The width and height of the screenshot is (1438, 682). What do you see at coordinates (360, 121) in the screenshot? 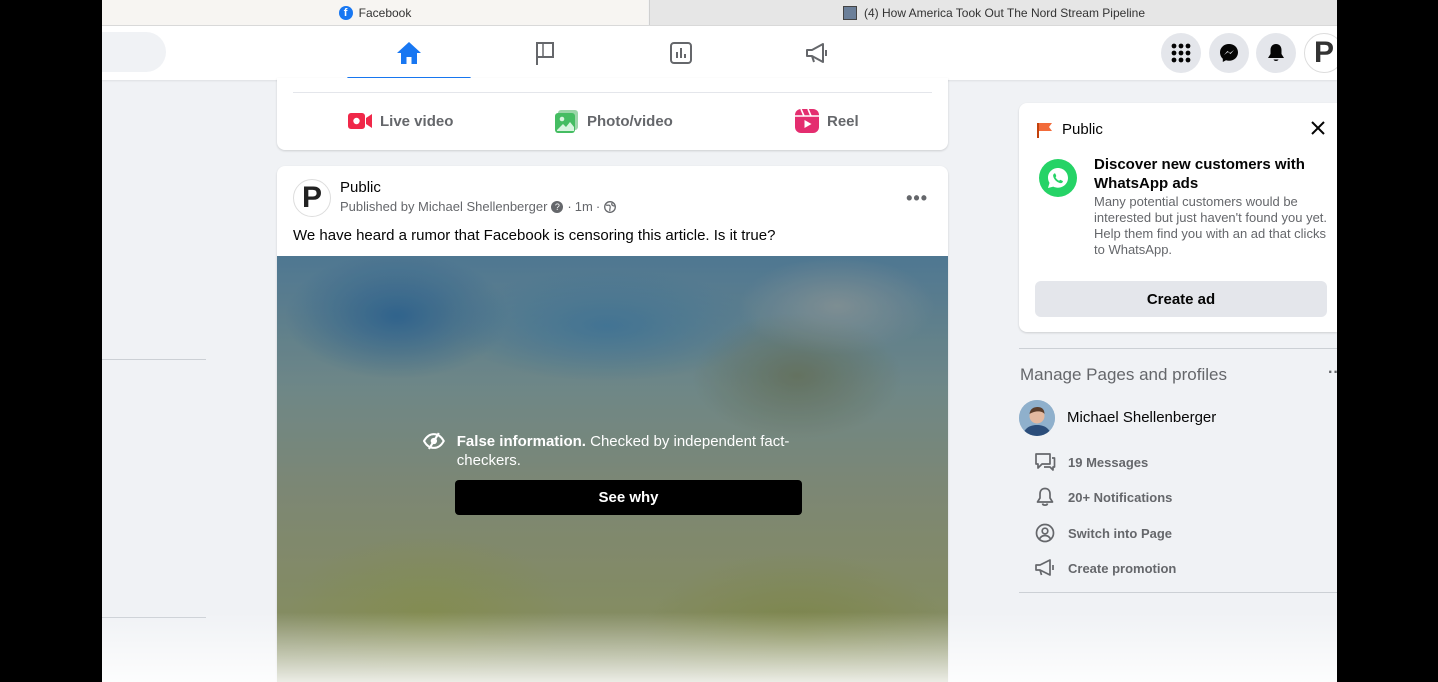
I see `live-video-icon` at bounding box center [360, 121].